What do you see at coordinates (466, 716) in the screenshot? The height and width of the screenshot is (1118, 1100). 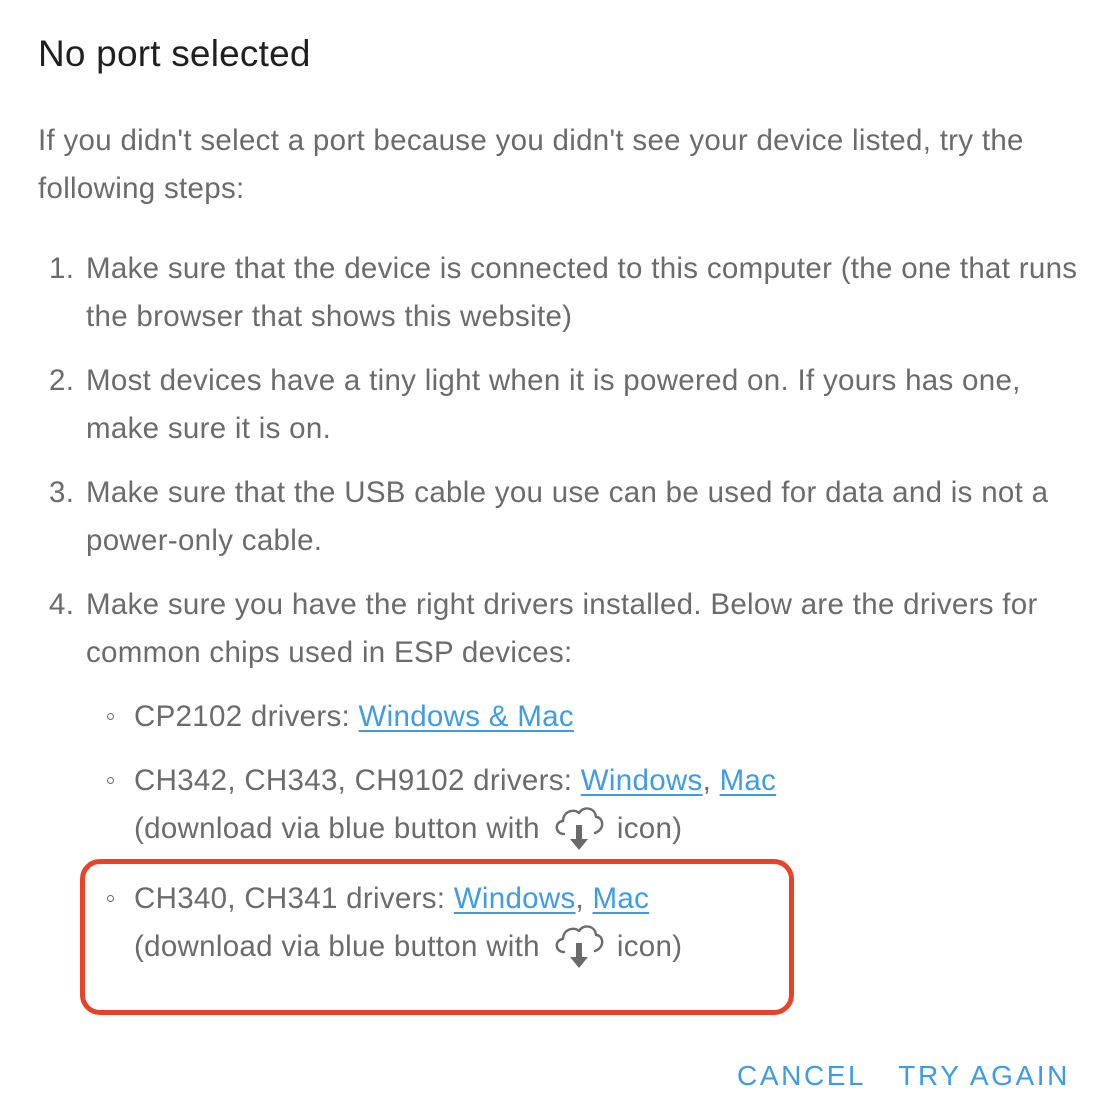 I see `windows-mac-link: Windows & Mac` at bounding box center [466, 716].